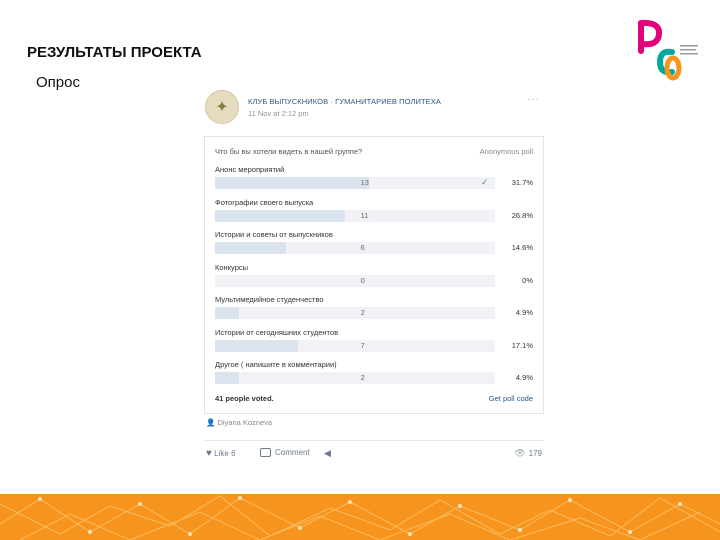  I want to click on poll-option-label: Мультимедийное студенчество, so click(269, 299).